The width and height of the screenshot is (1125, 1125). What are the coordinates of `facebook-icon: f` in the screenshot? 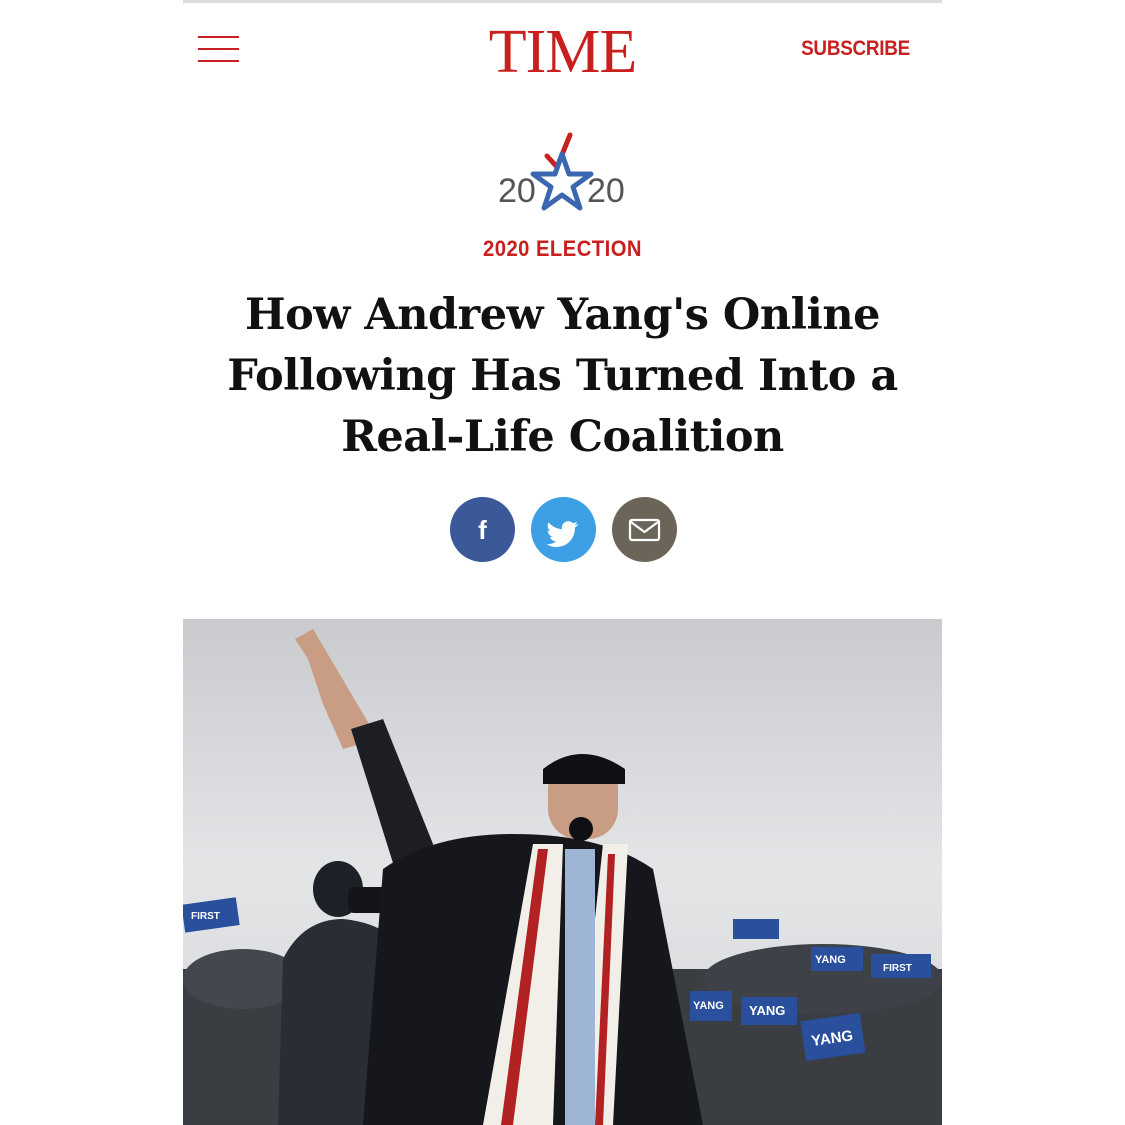 It's located at (482, 530).